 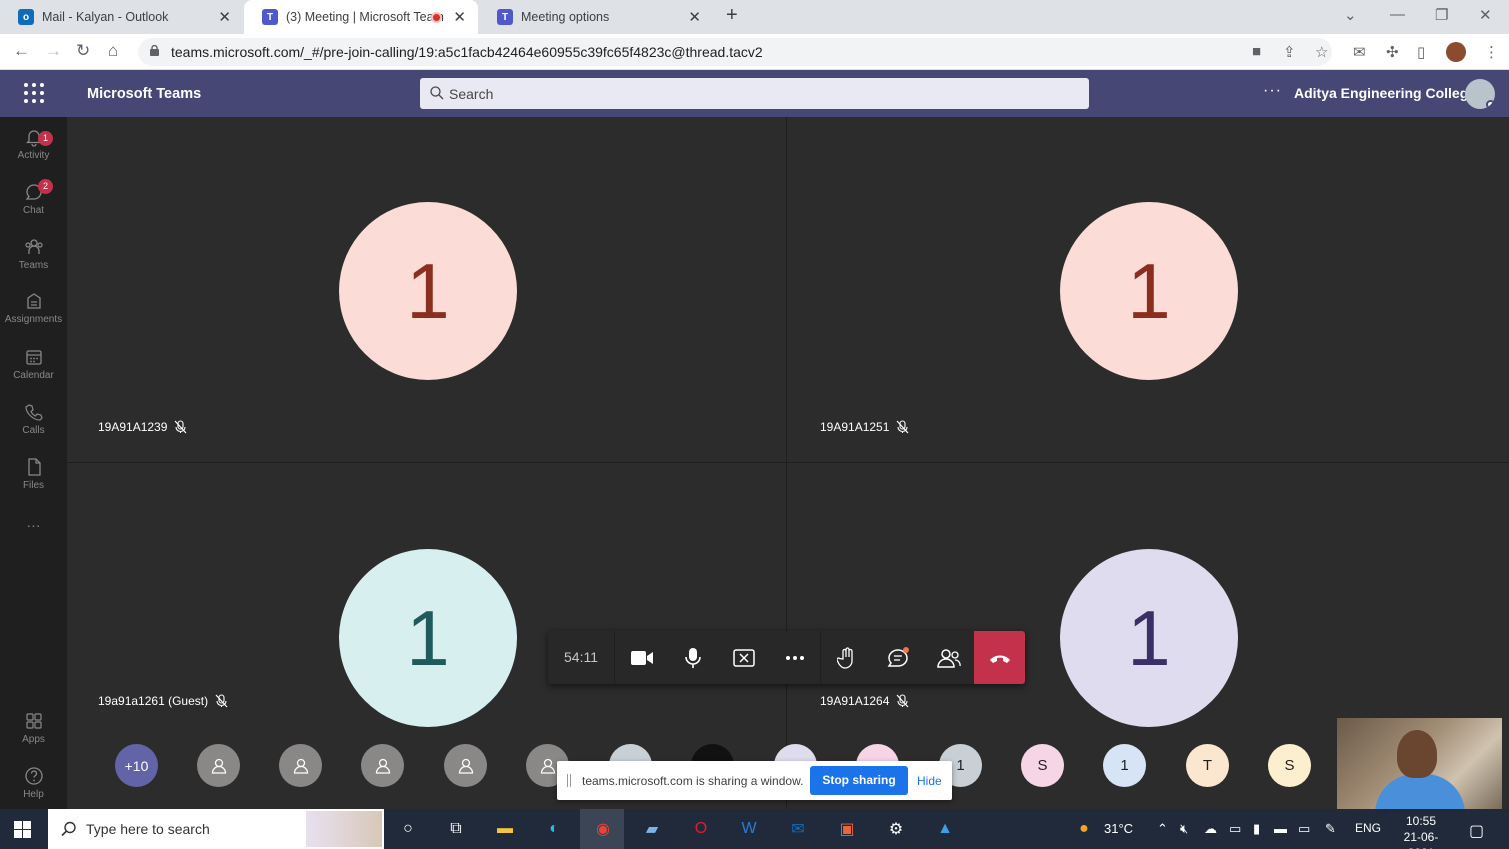 What do you see at coordinates (1476, 831) in the screenshot?
I see `notifications-icon: ▢` at bounding box center [1476, 831].